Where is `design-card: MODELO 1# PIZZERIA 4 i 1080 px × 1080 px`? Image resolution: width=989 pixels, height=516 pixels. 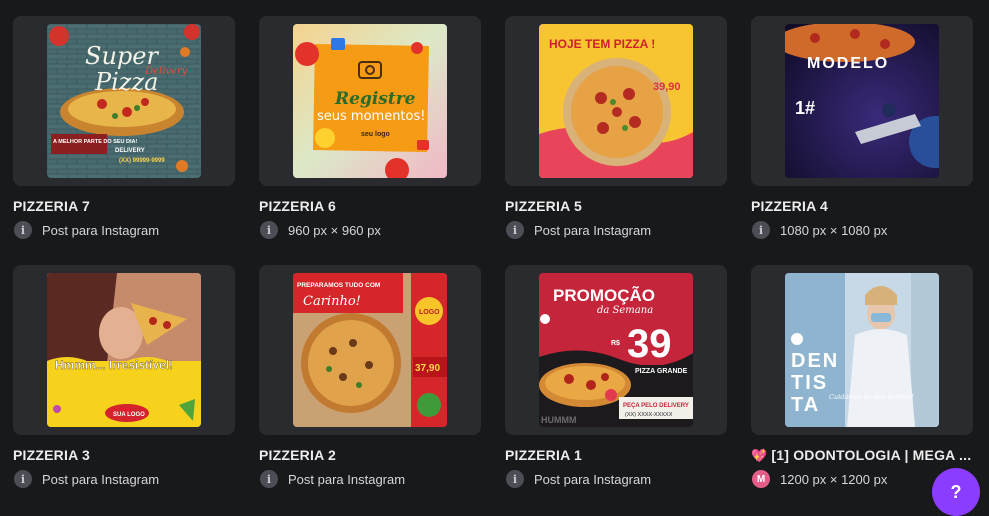 design-card: MODELO 1# PIZZERIA 4 i 1080 px × 1080 px is located at coordinates (862, 140).